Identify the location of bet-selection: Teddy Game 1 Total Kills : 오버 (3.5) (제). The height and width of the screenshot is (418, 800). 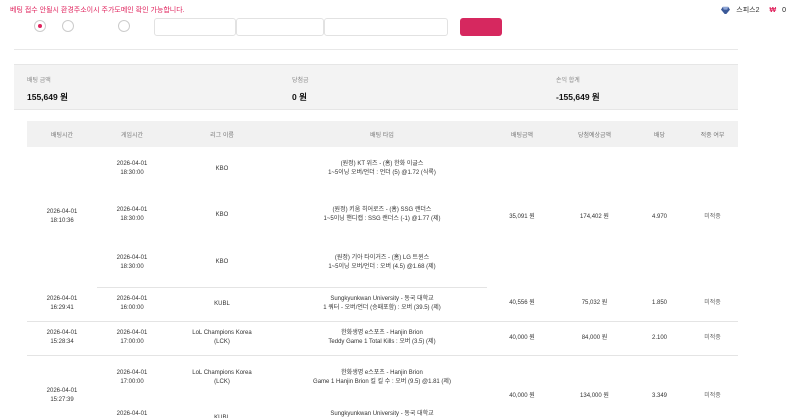
(382, 342).